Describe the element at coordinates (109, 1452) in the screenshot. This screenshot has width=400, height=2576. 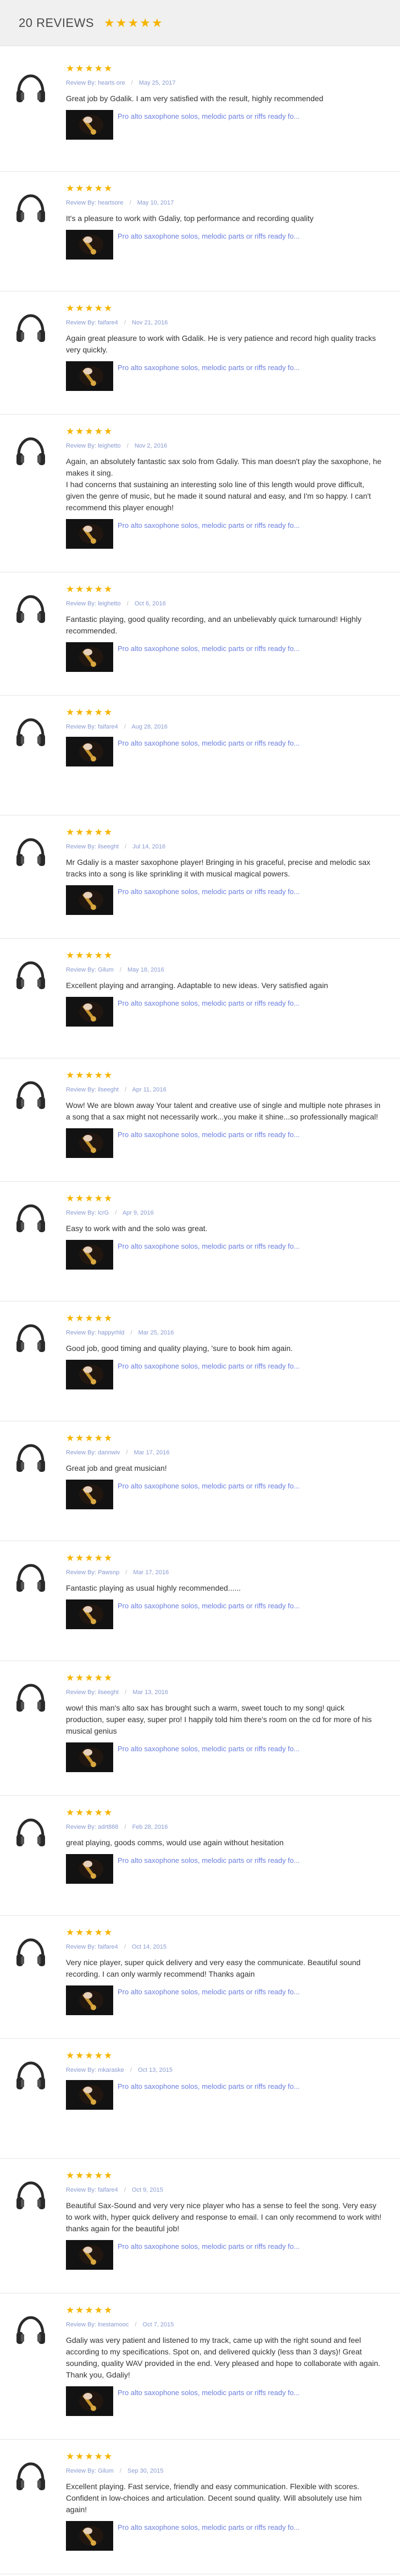
I see `review-author: dannwiv` at that location.